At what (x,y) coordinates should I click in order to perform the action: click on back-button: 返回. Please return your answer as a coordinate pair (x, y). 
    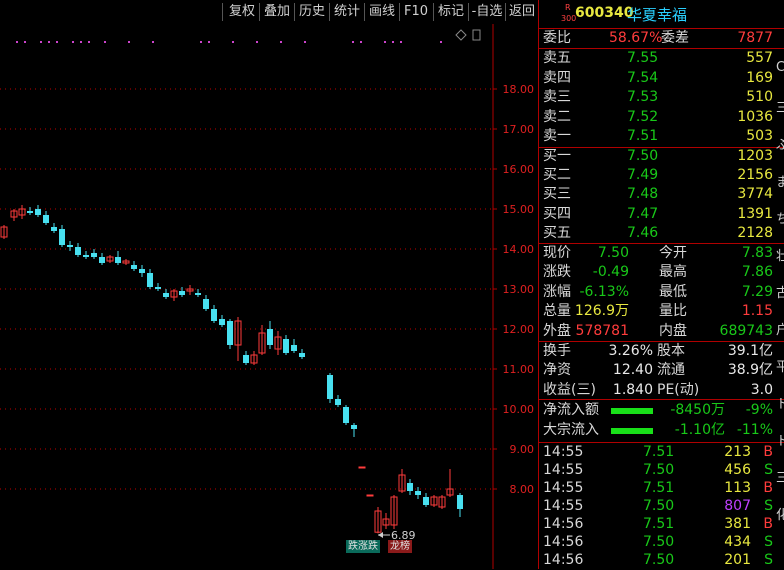
    Looking at the image, I should click on (522, 12).